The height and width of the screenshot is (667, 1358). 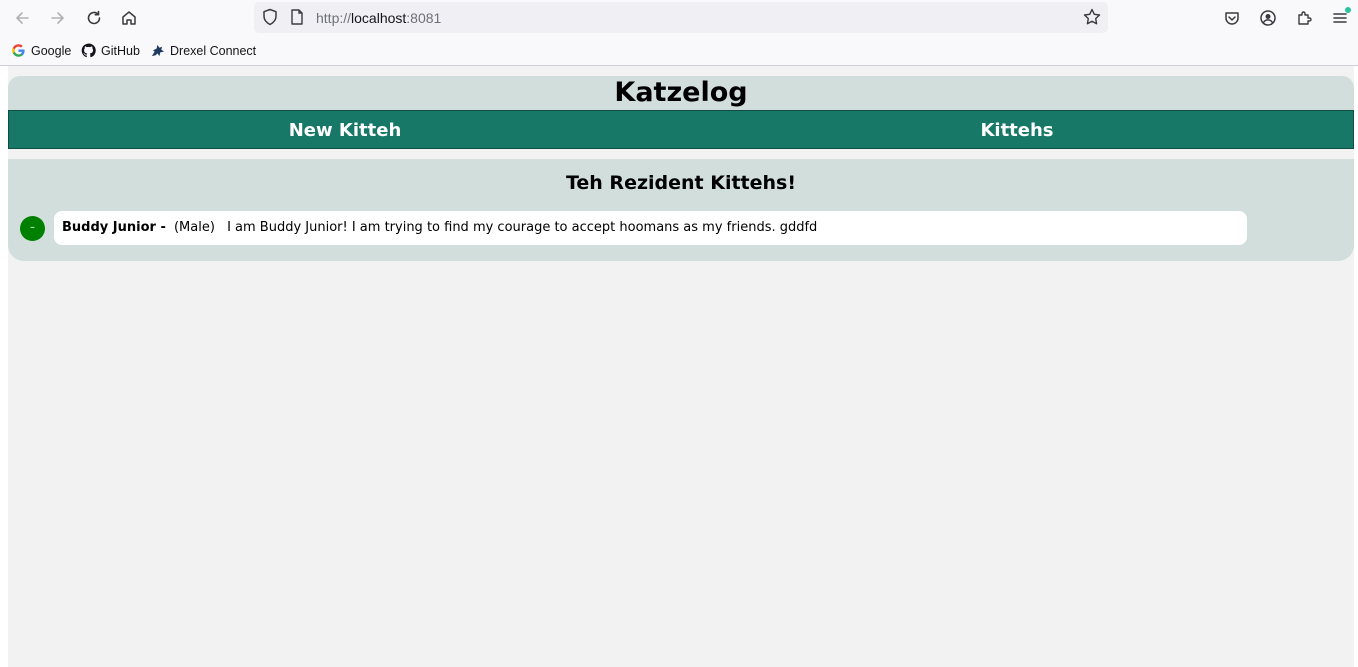 I want to click on bookmark-google: Google, so click(x=41, y=50).